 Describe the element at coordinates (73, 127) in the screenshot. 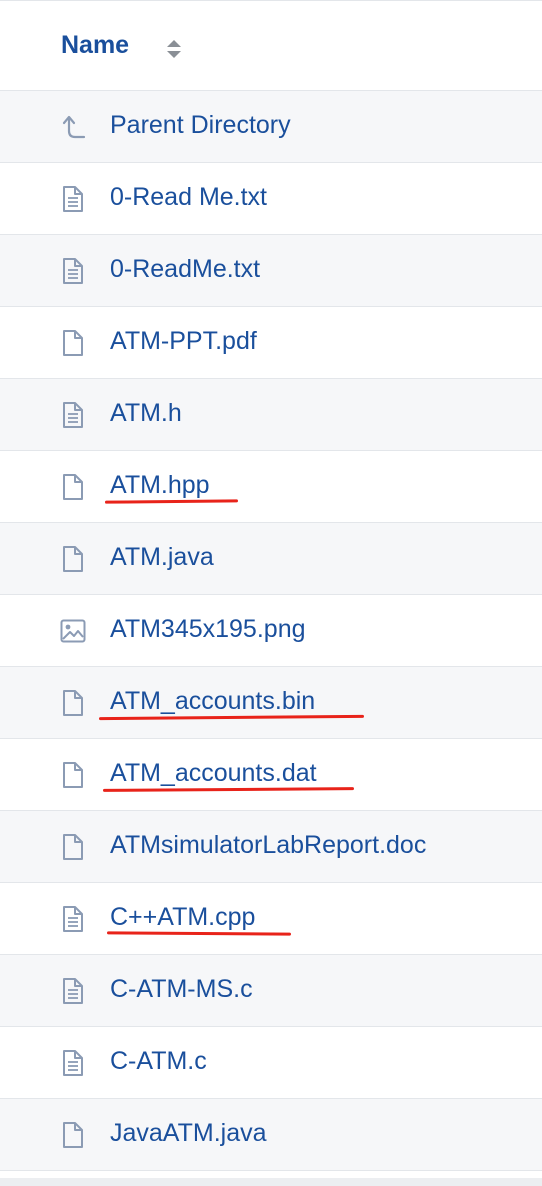

I see `parent-directory-icon` at that location.